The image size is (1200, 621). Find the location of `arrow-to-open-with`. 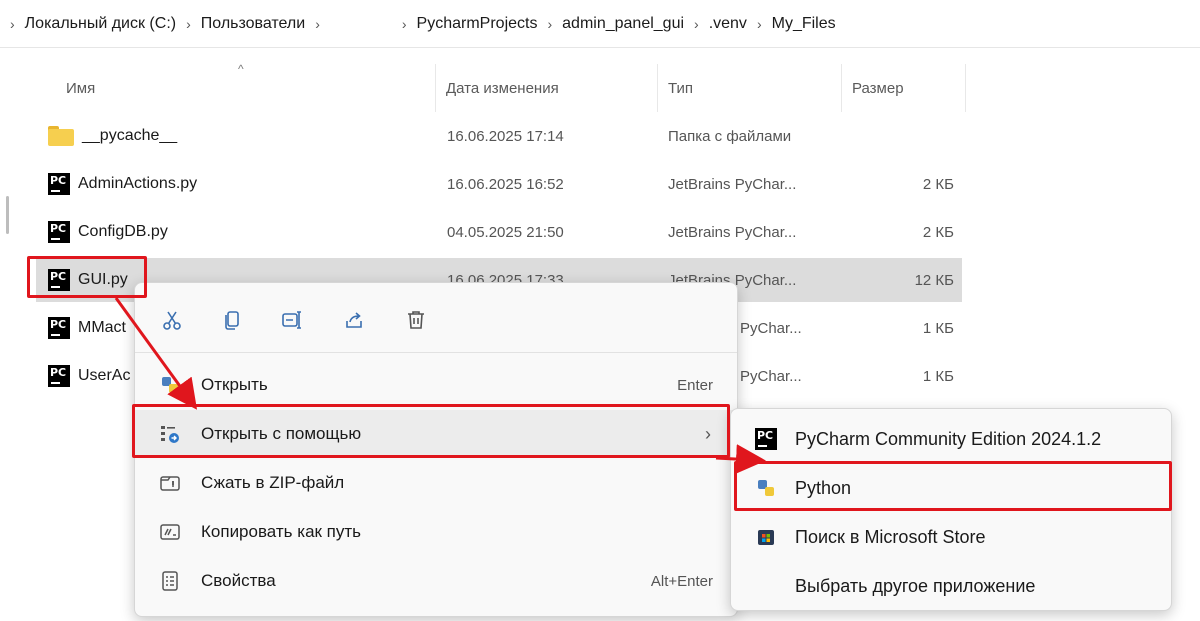

arrow-to-open-with is located at coordinates (156, 353).